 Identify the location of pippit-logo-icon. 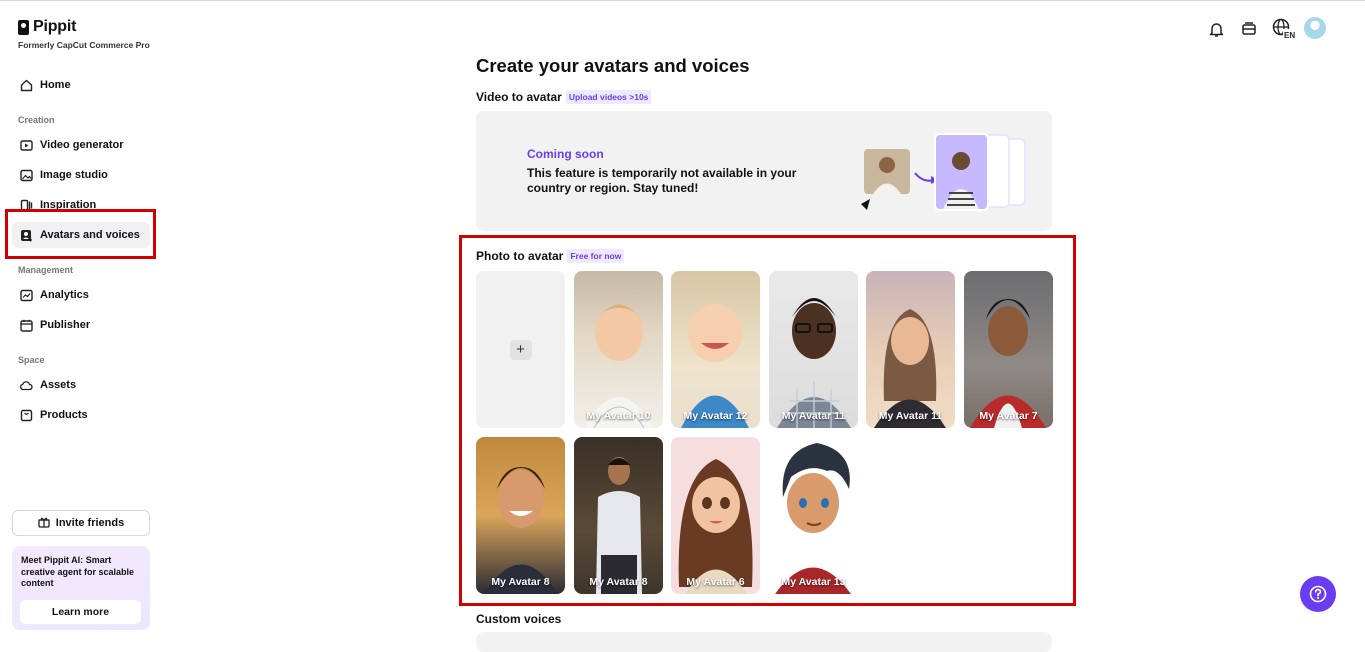
(23, 27).